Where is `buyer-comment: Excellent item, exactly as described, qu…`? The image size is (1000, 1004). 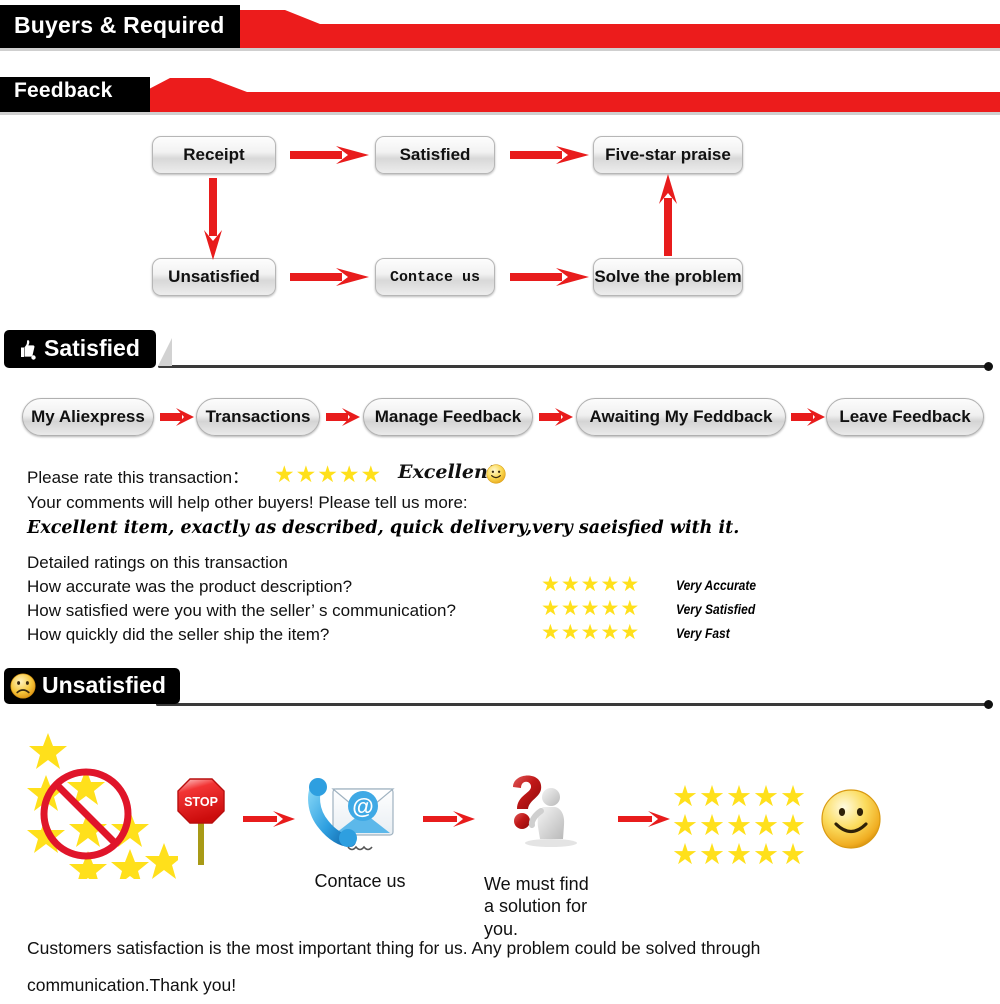 buyer-comment: Excellent item, exactly as described, qu… is located at coordinates (383, 528).